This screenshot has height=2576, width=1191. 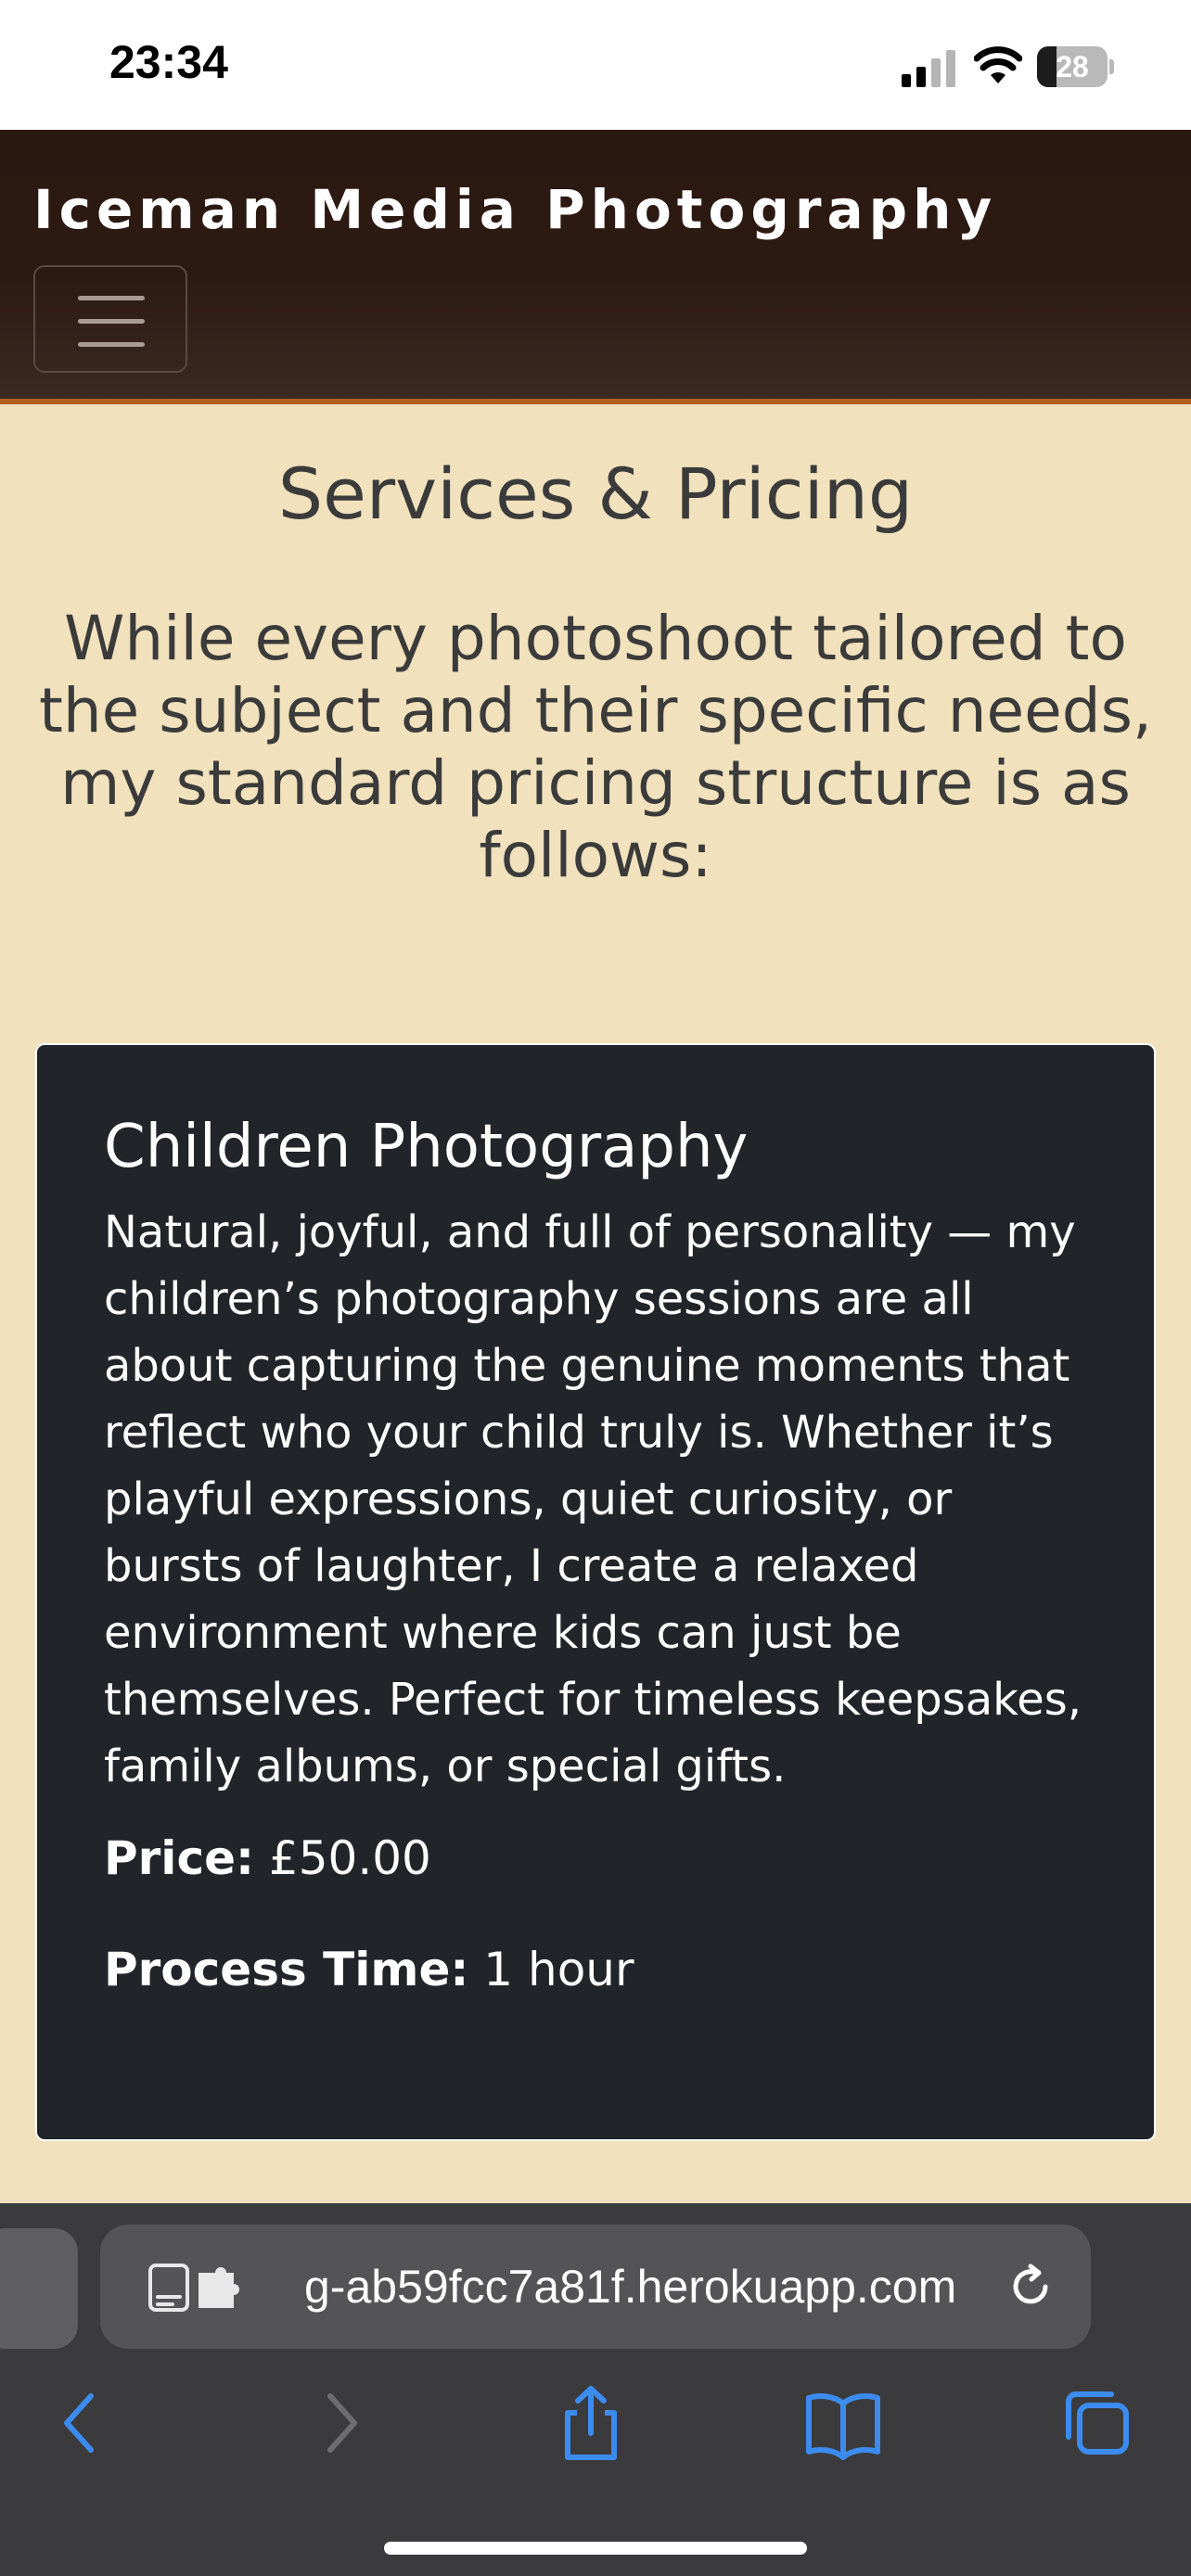 I want to click on status-time: 23:34, so click(x=168, y=62).